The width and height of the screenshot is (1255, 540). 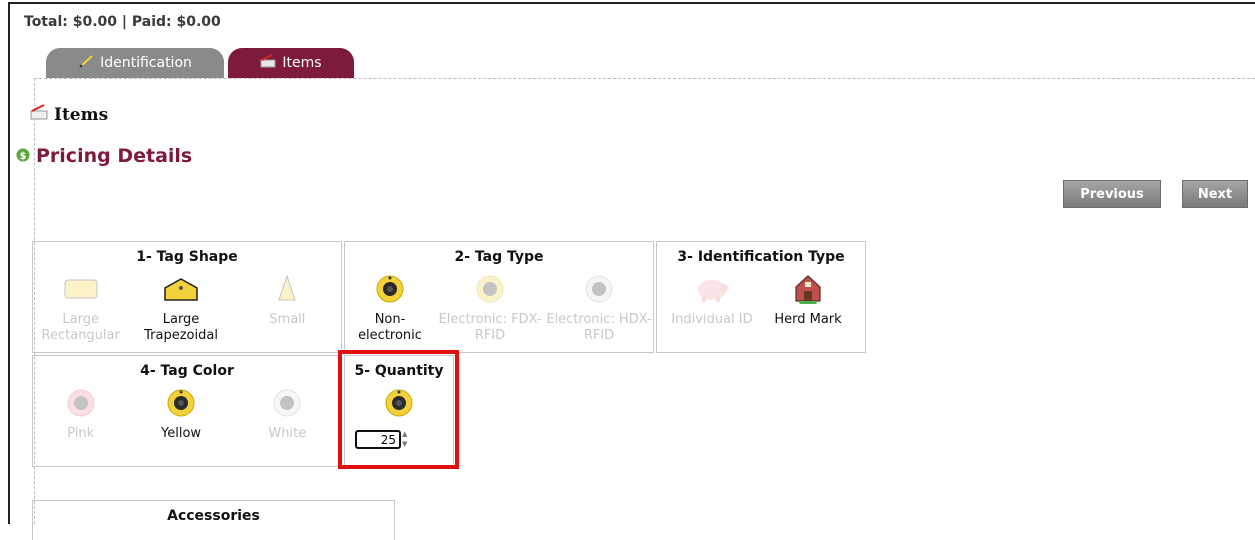 I want to click on tag-color-option-pink: Pink, so click(x=80, y=415).